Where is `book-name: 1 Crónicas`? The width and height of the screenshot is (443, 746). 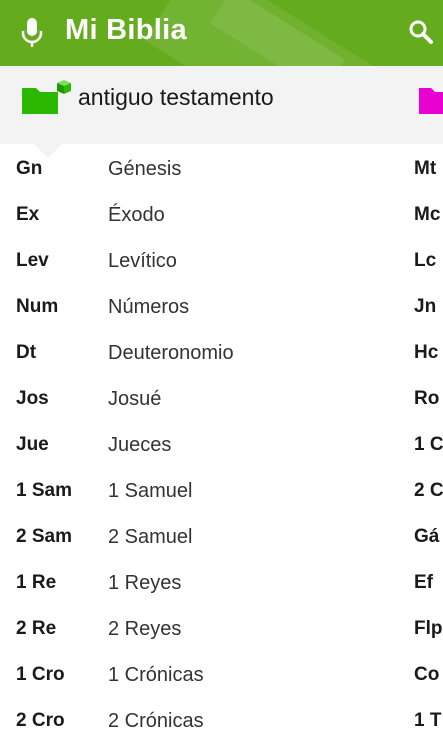
book-name: 1 Crónicas is located at coordinates (156, 675).